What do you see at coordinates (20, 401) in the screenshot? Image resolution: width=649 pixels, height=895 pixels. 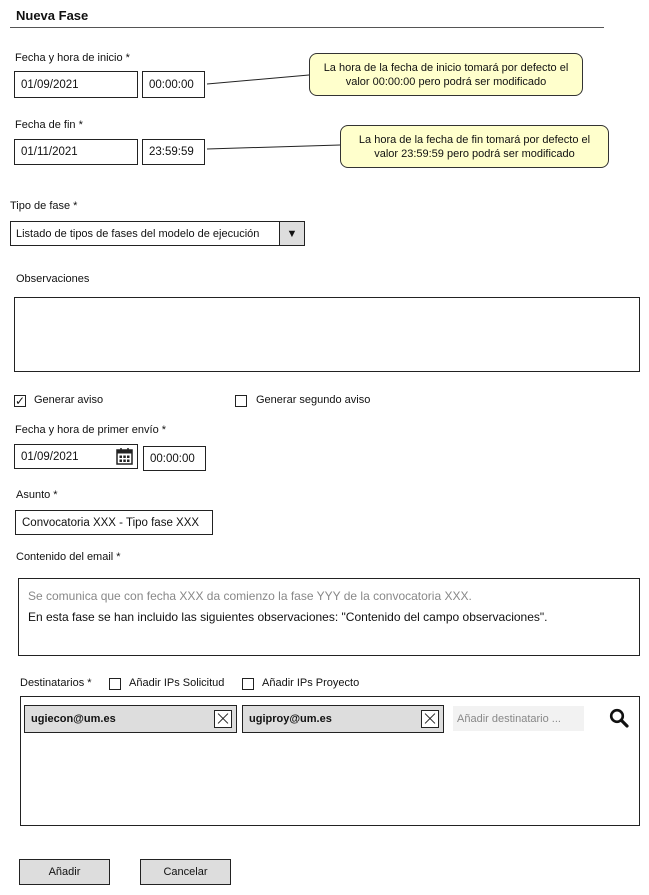 I see `generate-alert-checkbox: ✓` at bounding box center [20, 401].